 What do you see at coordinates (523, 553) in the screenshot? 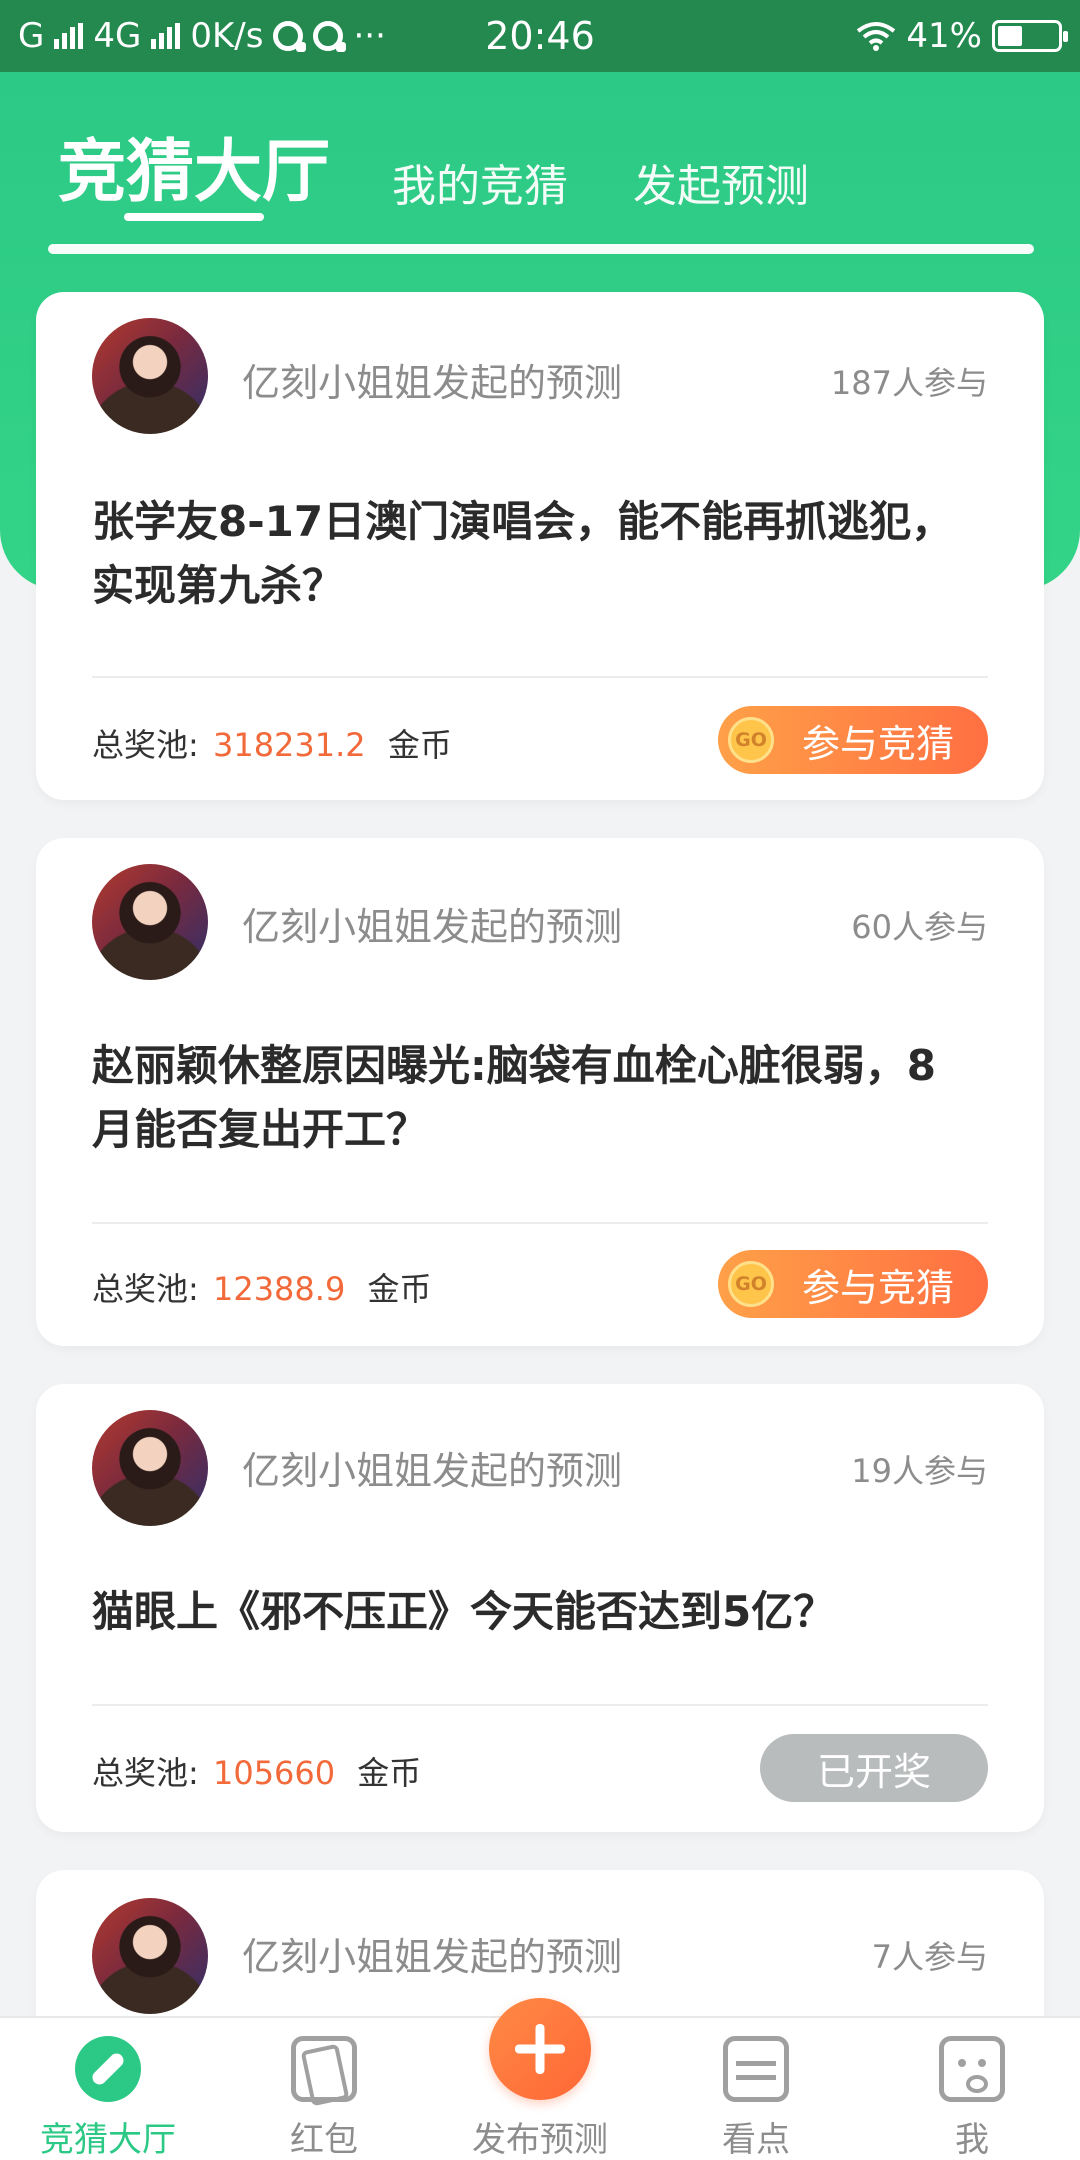
I see `question-text: 张学友8-17日澳门演唱会，能不能再抓逃犯，实现第九杀？` at bounding box center [523, 553].